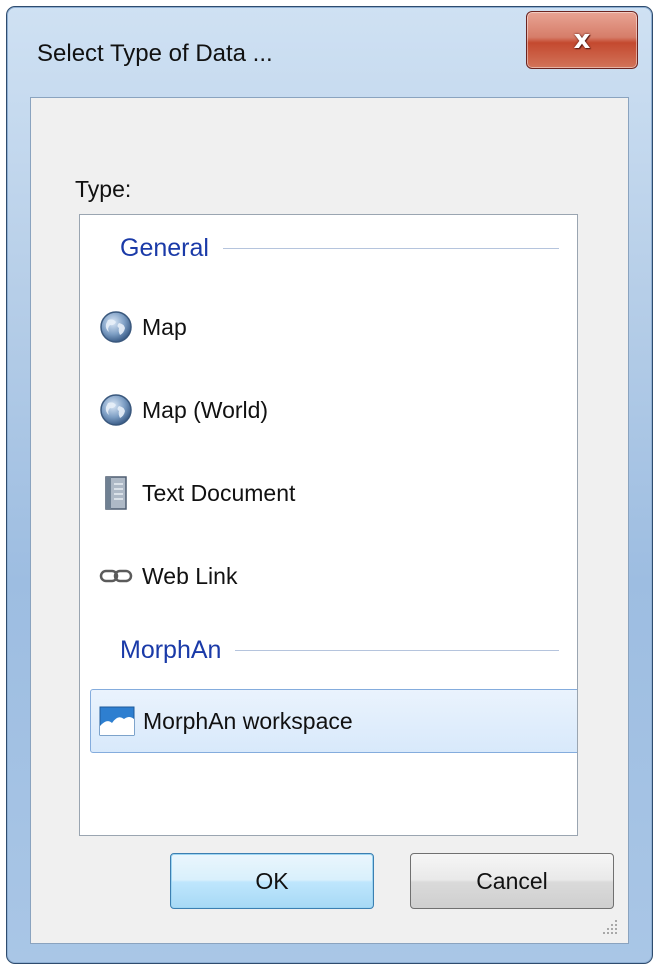  I want to click on close-icon: x, so click(582, 40).